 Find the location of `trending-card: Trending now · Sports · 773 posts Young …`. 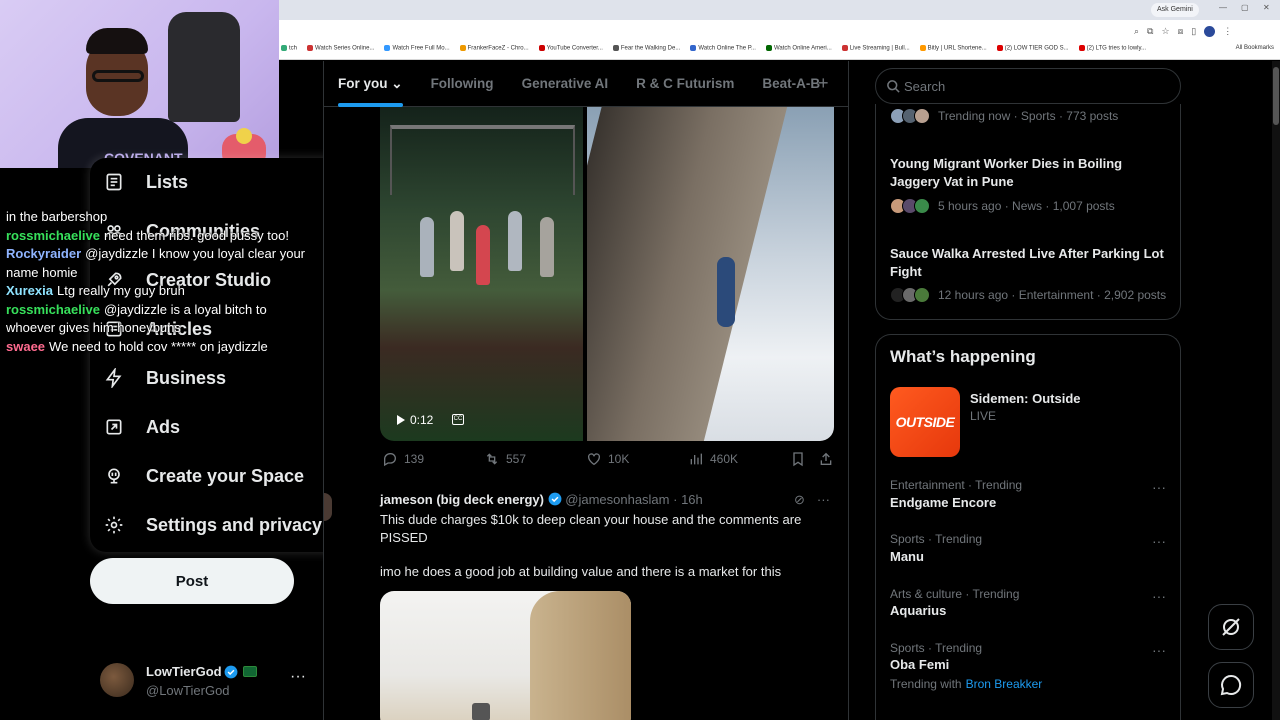

trending-card: Trending now · Sports · 773 posts Young … is located at coordinates (1028, 212).